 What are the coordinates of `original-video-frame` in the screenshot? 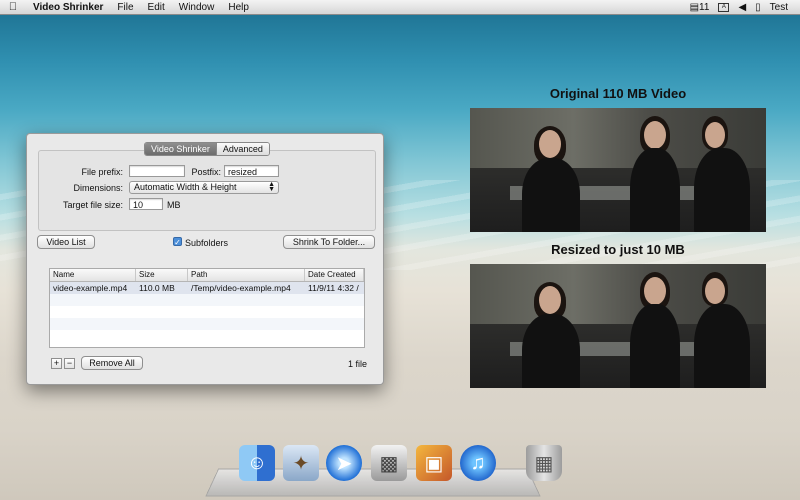 It's located at (618, 170).